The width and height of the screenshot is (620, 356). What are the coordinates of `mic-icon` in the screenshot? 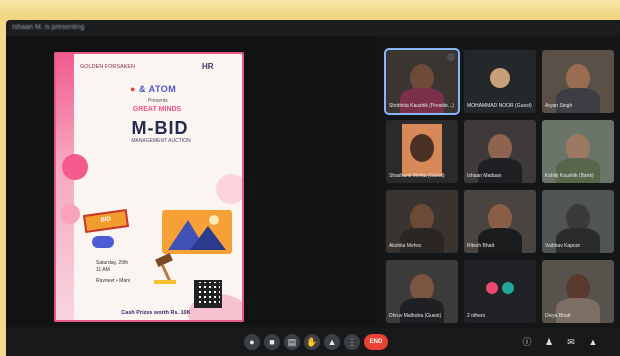 It's located at (451, 57).